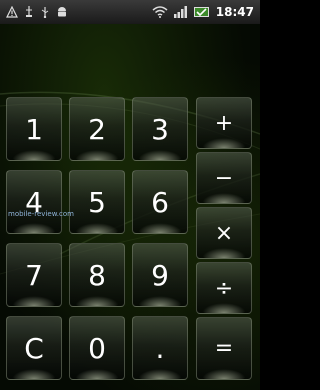 Image resolution: width=320 pixels, height=390 pixels. Describe the element at coordinates (97, 202) in the screenshot. I see `key-5: 5` at that location.